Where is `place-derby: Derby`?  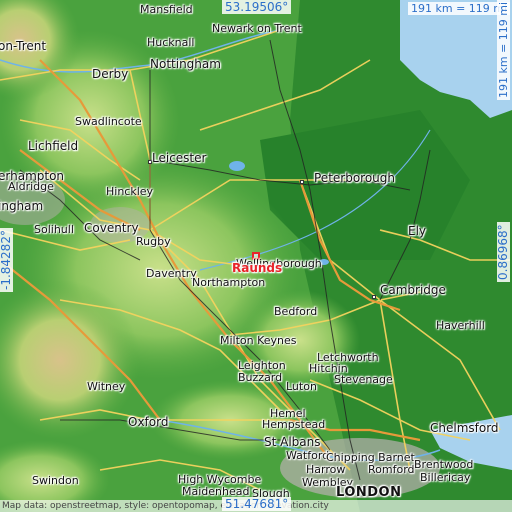 place-derby: Derby is located at coordinates (110, 74).